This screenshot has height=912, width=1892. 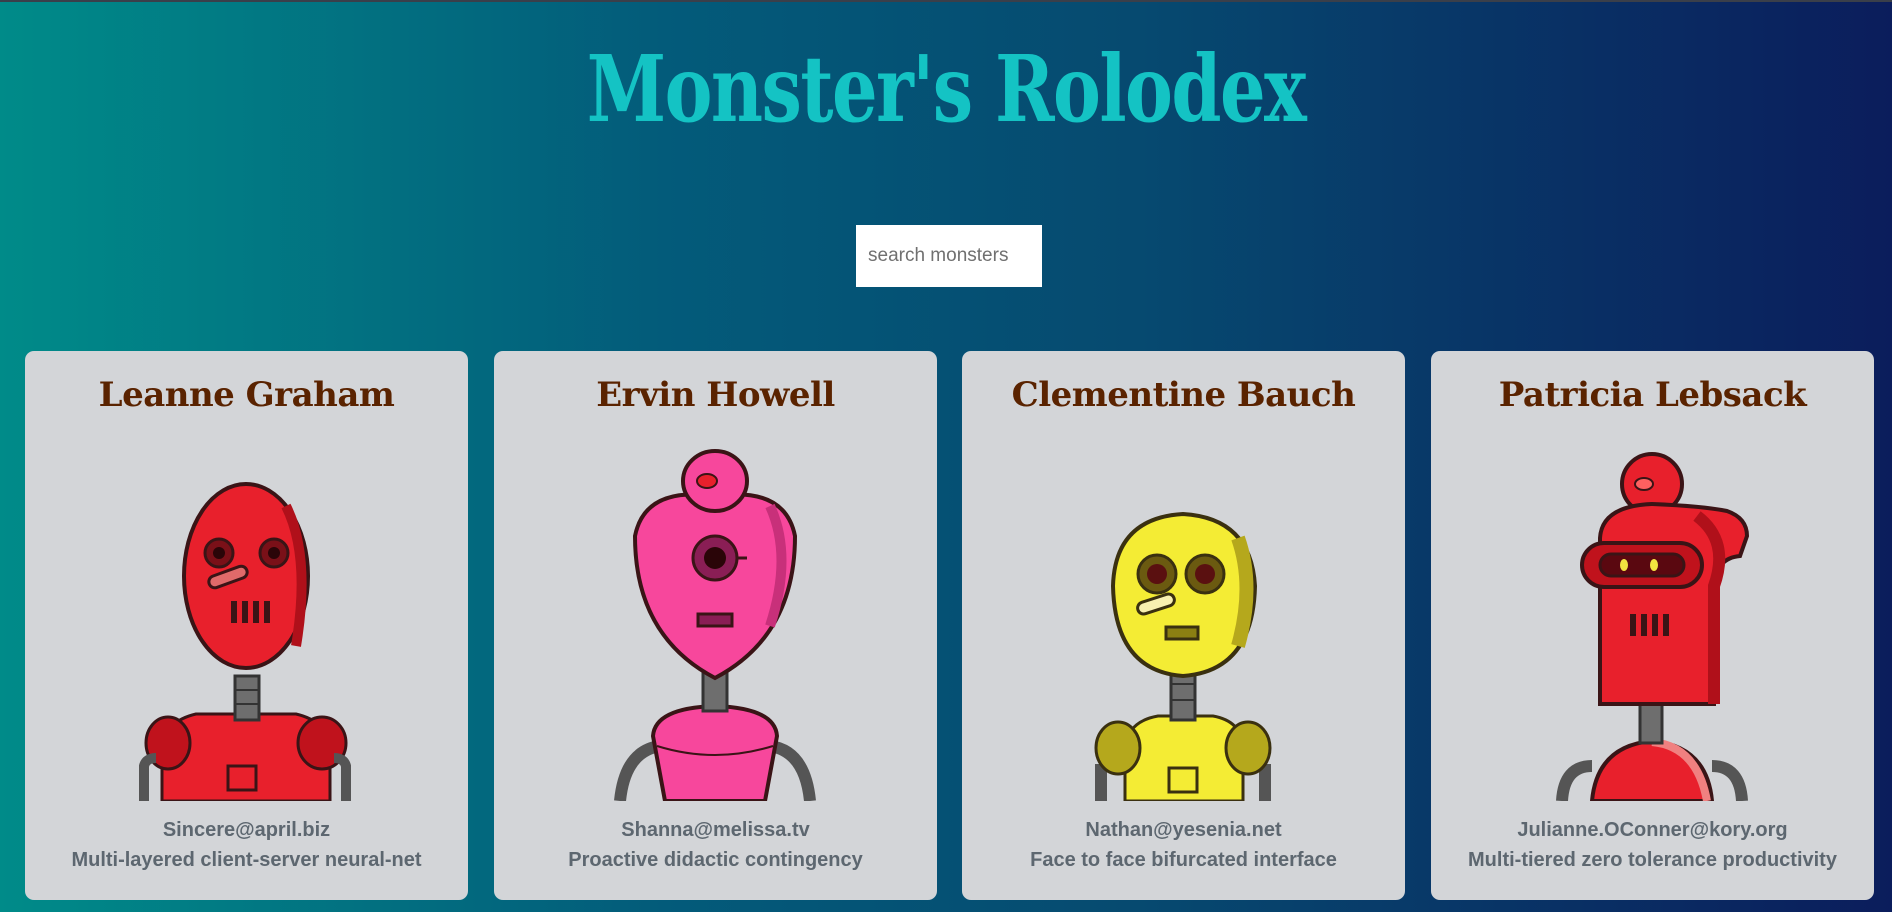 What do you see at coordinates (715, 830) in the screenshot?
I see `monster-email: Shanna@melissa.tv` at bounding box center [715, 830].